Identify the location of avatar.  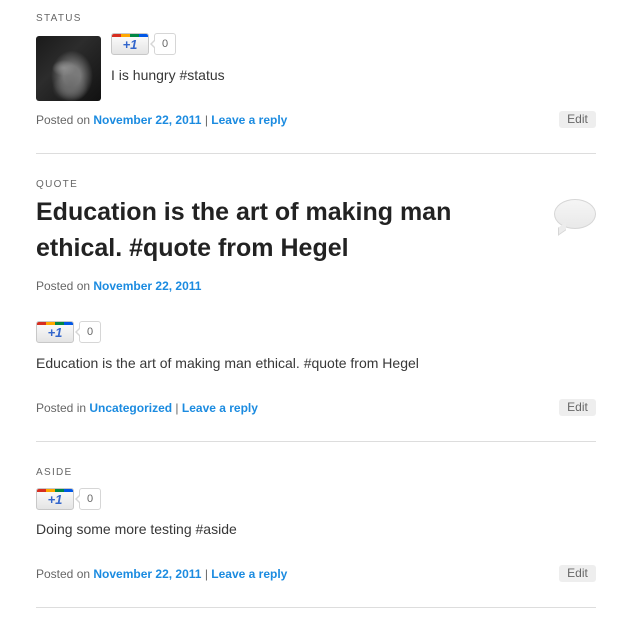
(68, 68).